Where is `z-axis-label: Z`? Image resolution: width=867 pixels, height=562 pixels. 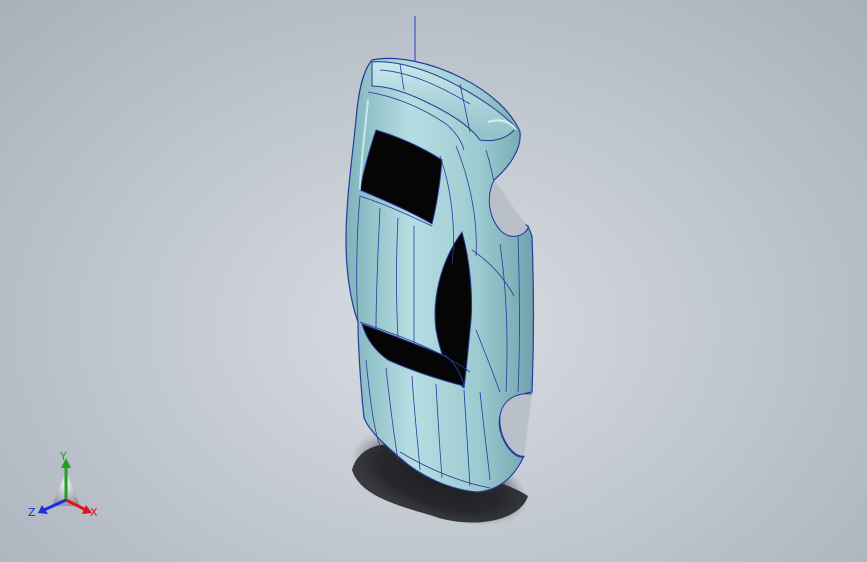 z-axis-label: Z is located at coordinates (32, 512).